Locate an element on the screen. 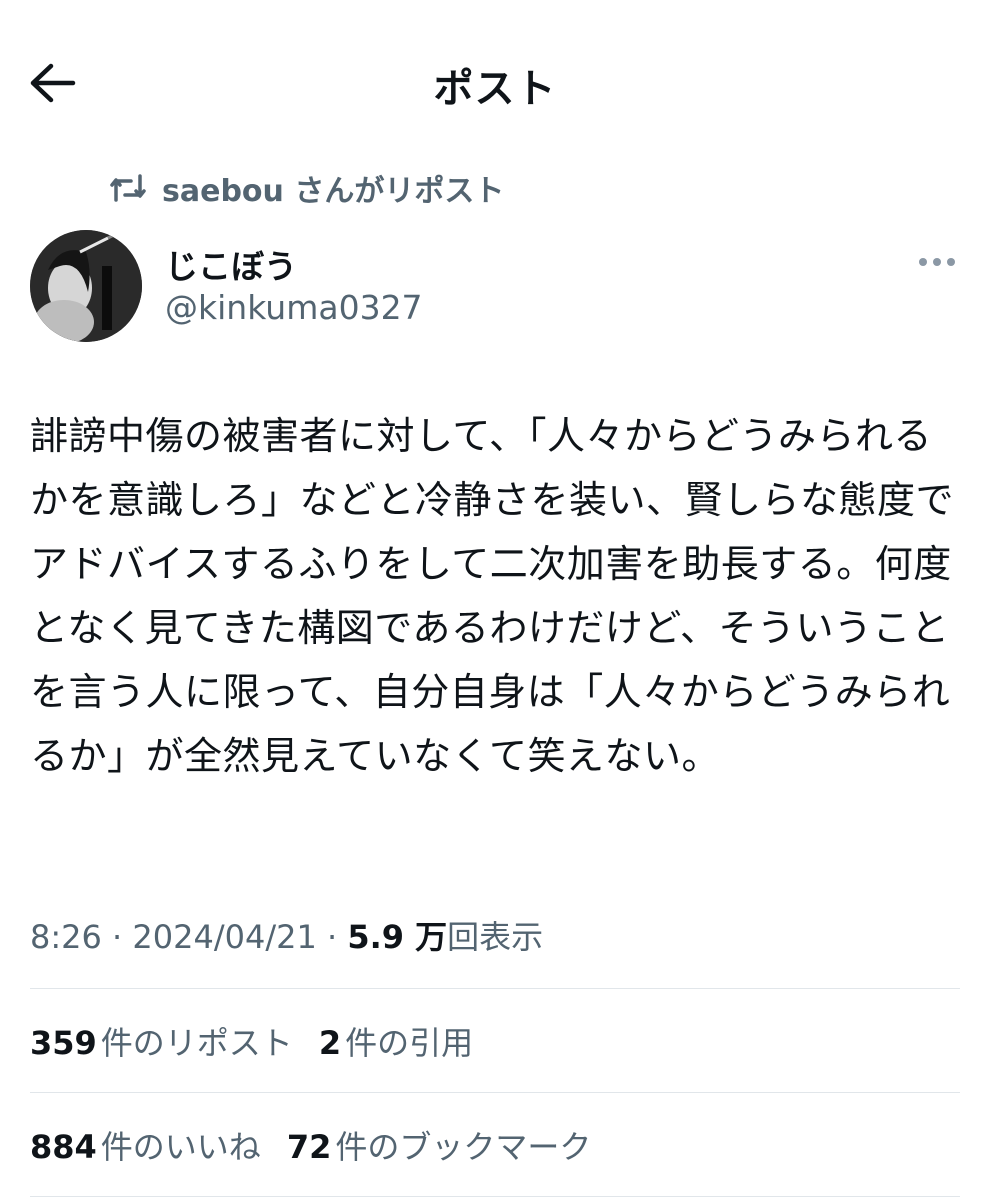  stats-row-reposts: 359 件のリポスト 2 件の引用 is located at coordinates (264, 1041).